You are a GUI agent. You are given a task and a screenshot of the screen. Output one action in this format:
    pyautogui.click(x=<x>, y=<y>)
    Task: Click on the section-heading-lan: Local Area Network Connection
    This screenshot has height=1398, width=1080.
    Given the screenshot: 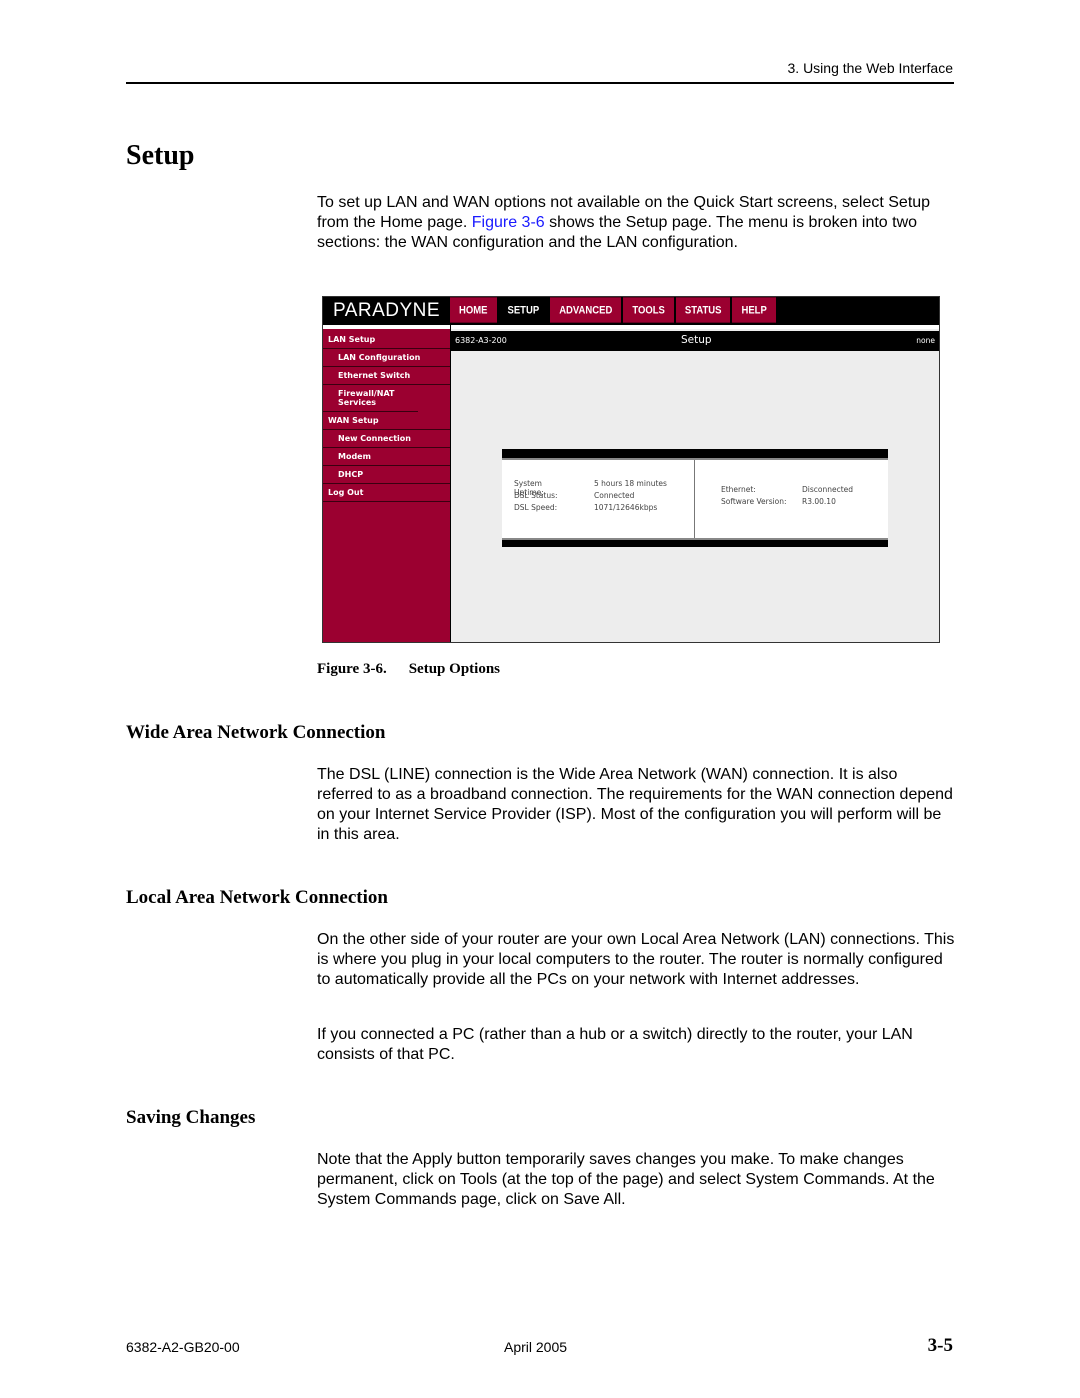 What is the action you would take?
    pyautogui.click(x=257, y=897)
    